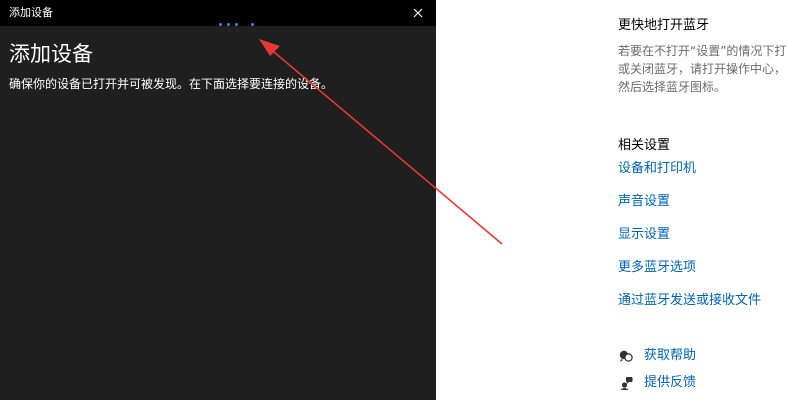 Image resolution: width=787 pixels, height=400 pixels. I want to click on quick-bluetooth-heading: 更快地打开蓝牙, so click(664, 25).